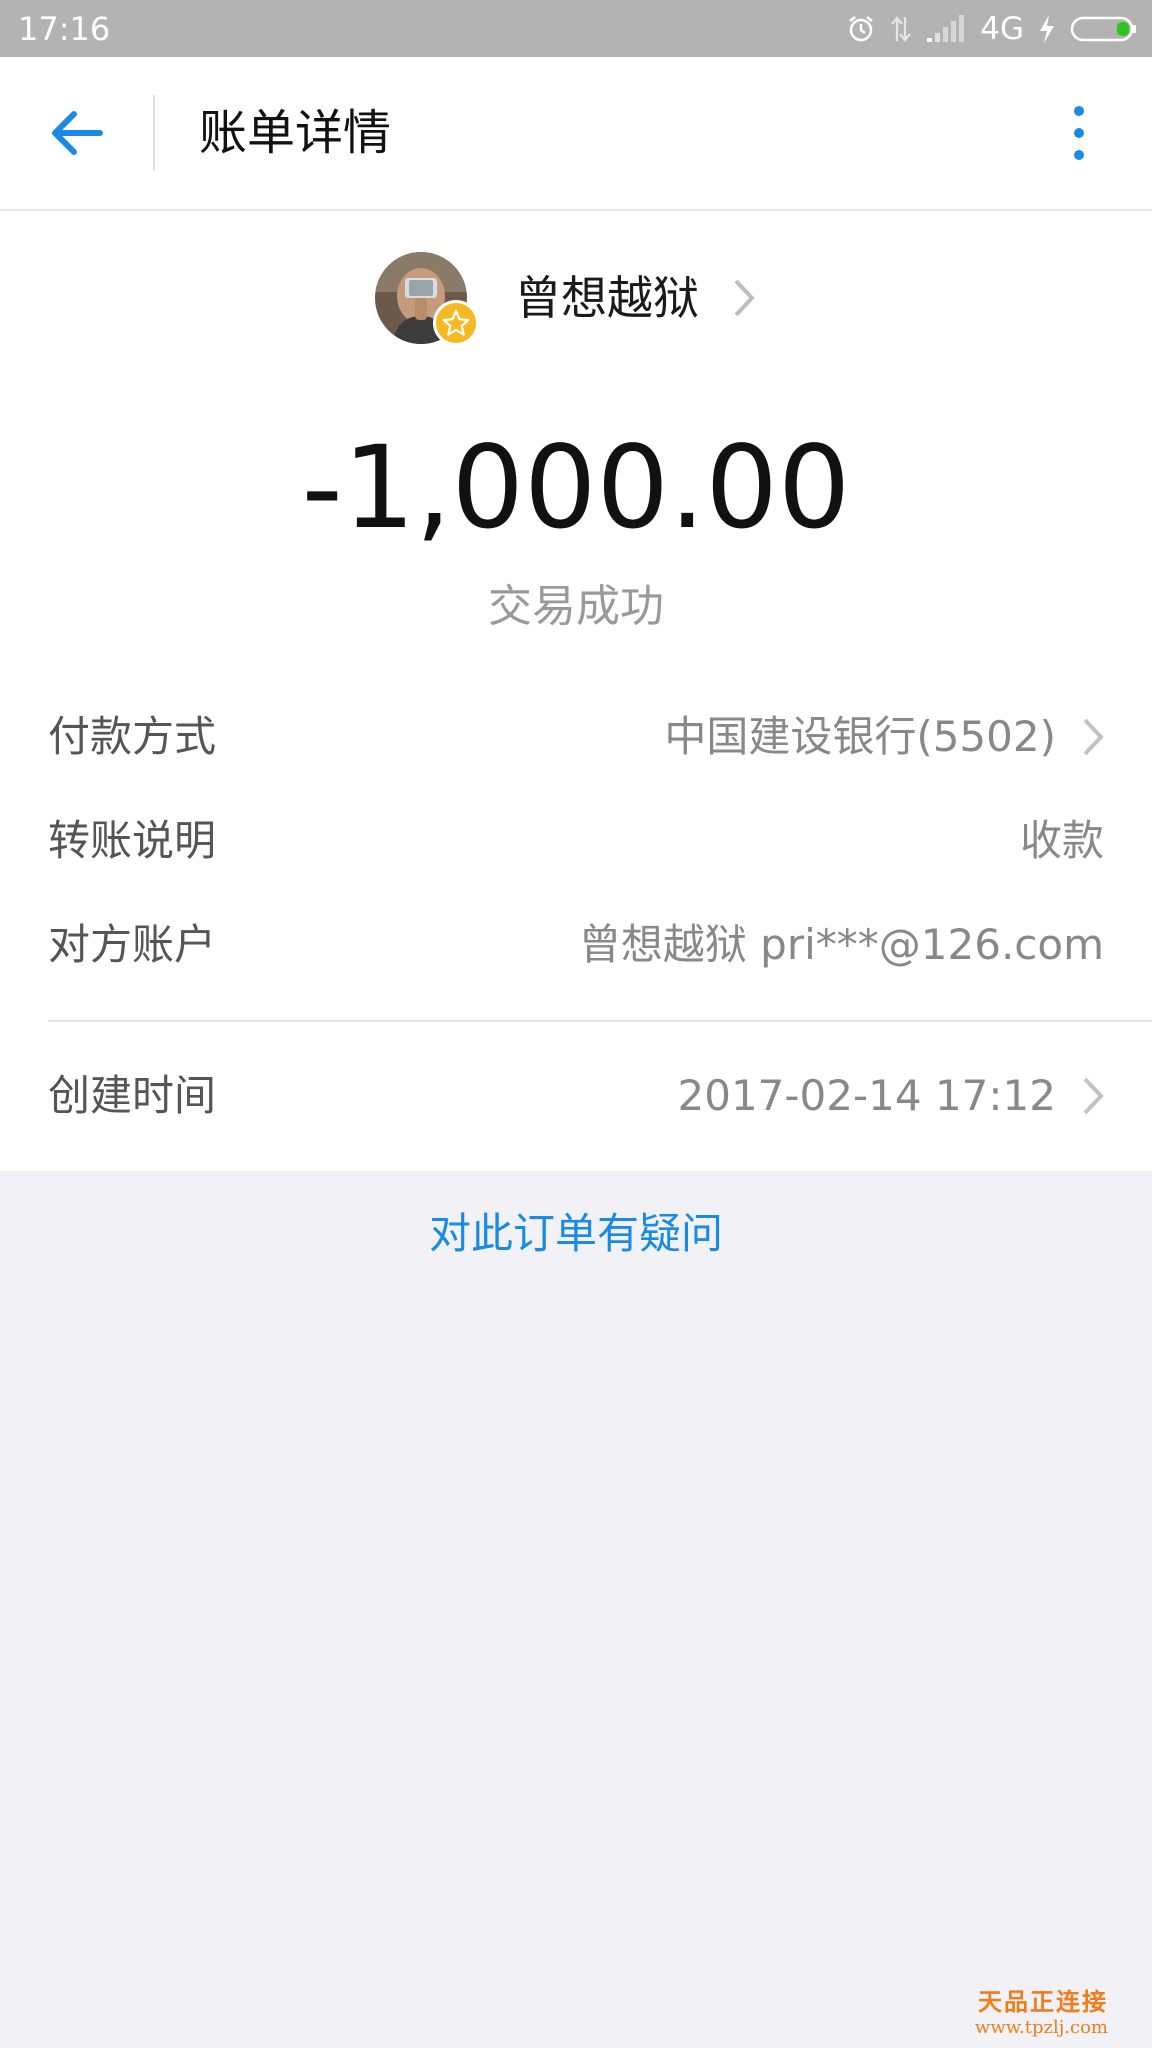  What do you see at coordinates (132, 736) in the screenshot?
I see `row-label: 付款方式` at bounding box center [132, 736].